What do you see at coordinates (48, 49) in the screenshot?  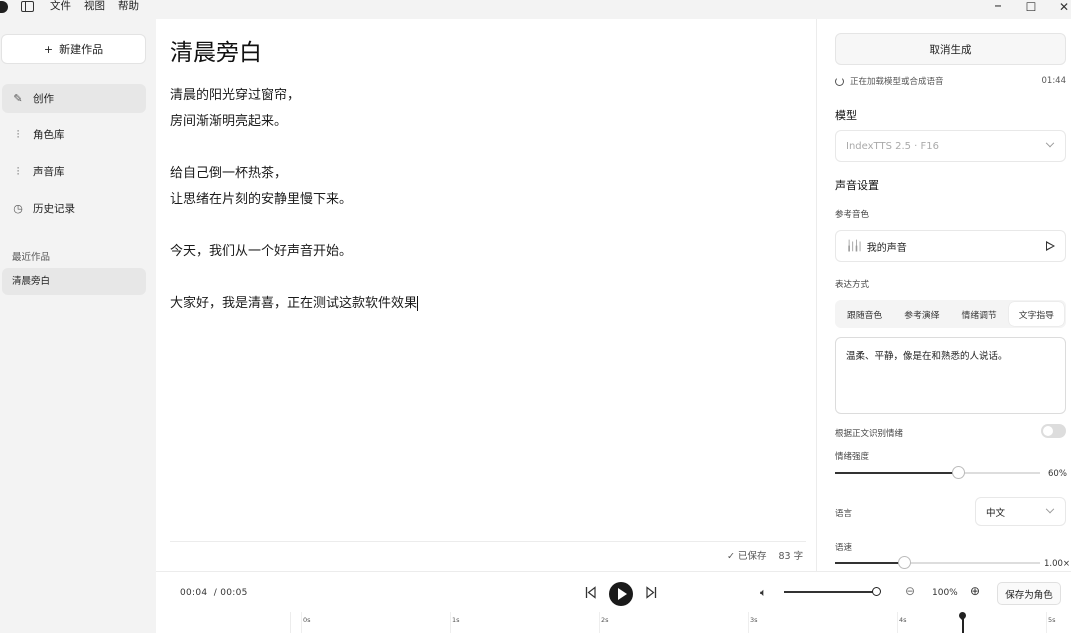 I see `plus-icon: +` at bounding box center [48, 49].